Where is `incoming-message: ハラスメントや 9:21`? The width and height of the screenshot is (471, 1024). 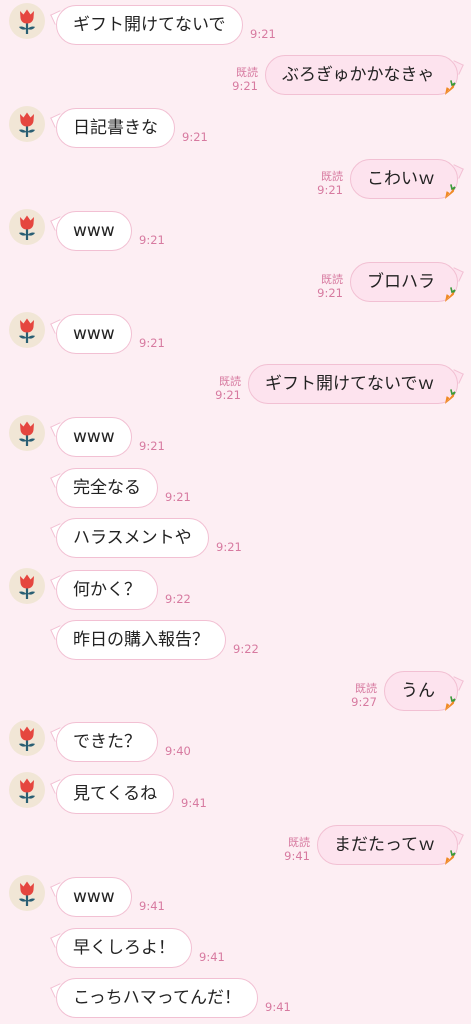
incoming-message: ハラスメントや 9:21 is located at coordinates (235, 540).